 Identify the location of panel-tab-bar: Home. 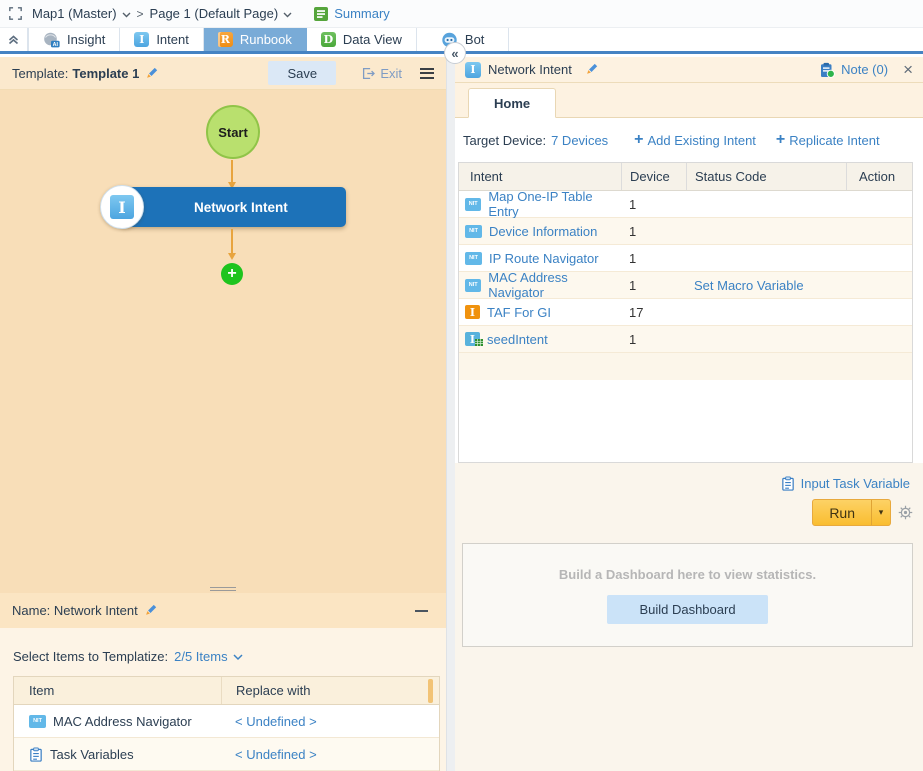
(689, 100).